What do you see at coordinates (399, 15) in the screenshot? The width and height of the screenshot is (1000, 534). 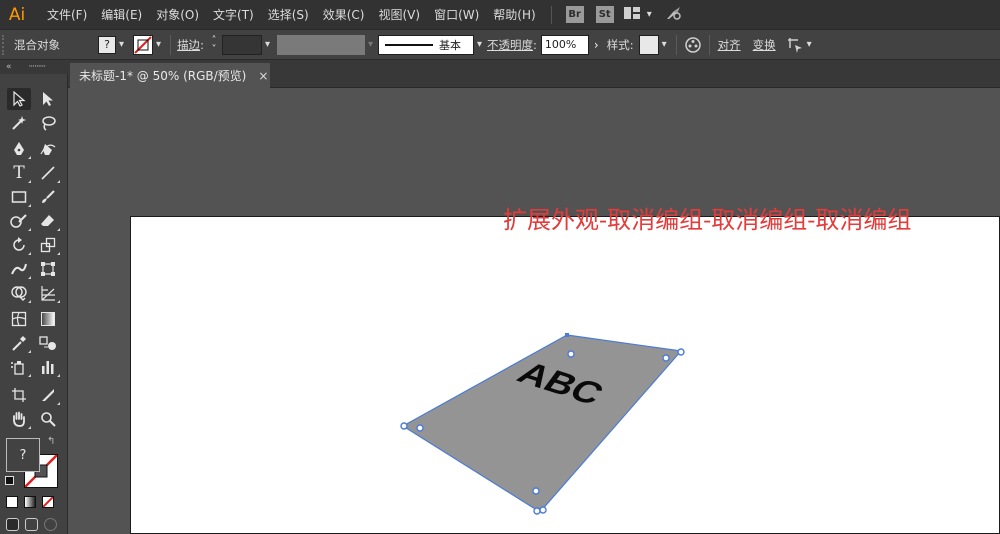 I see `menu-view: 视图(V)` at bounding box center [399, 15].